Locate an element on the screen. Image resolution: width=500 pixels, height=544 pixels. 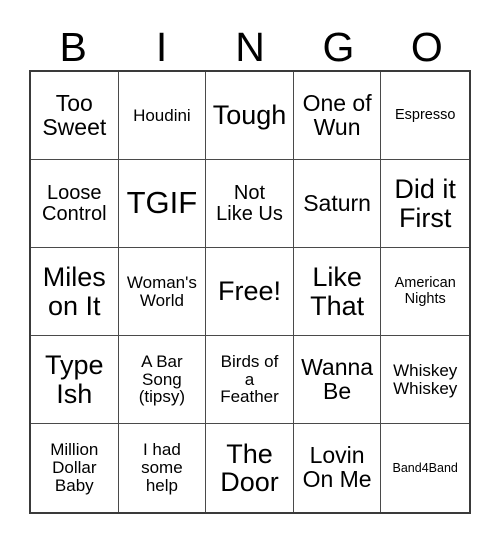
bingo-cell-label: Houdini is located at coordinates (162, 115).